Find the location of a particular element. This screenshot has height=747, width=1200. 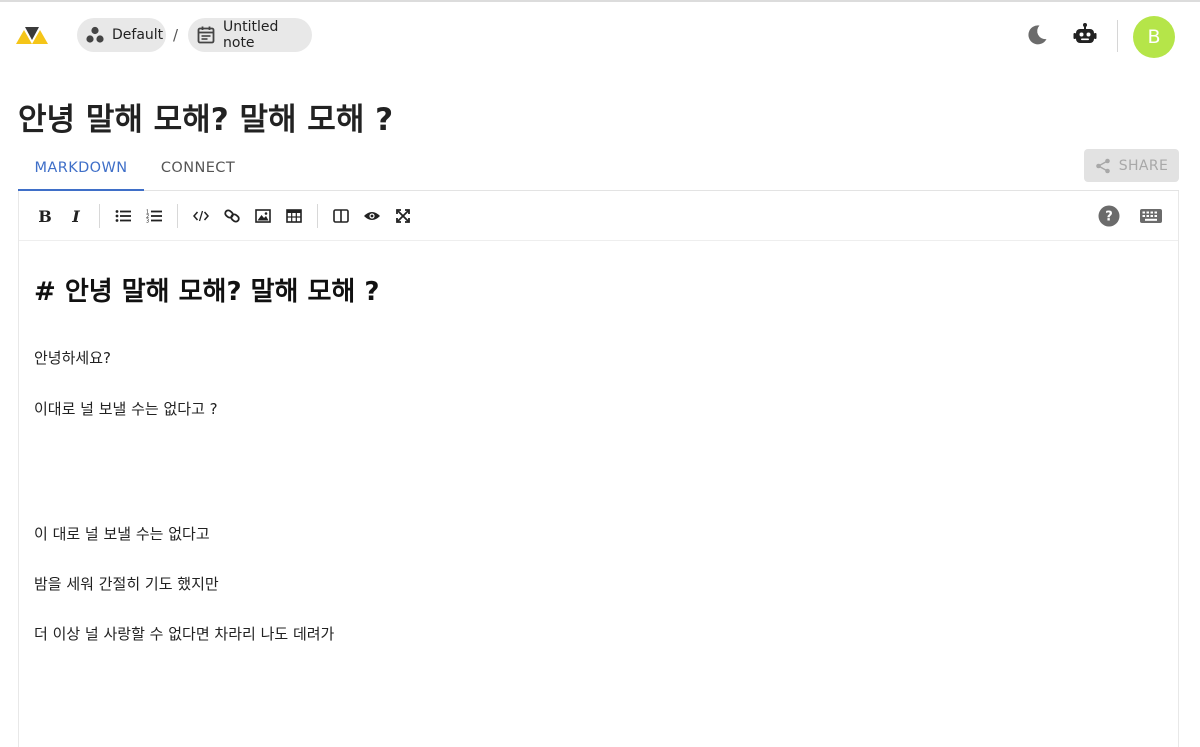

help-circle-icon: ? is located at coordinates (1109, 216).